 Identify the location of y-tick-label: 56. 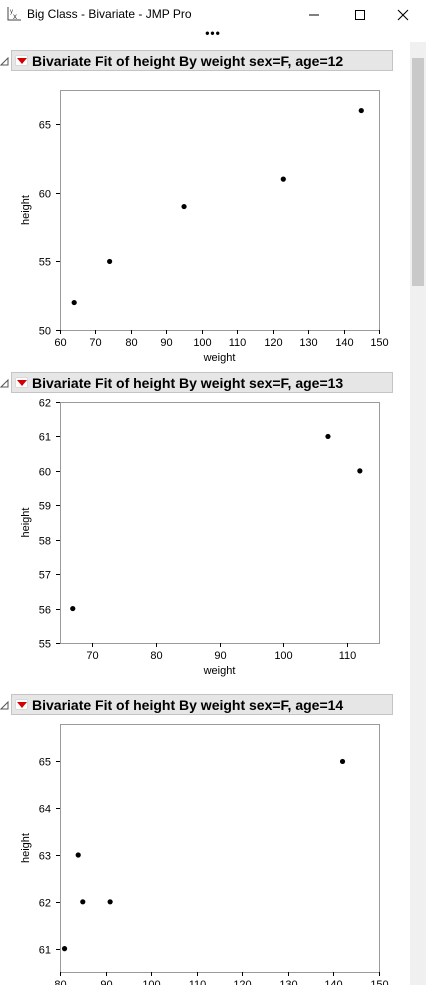
(45, 611).